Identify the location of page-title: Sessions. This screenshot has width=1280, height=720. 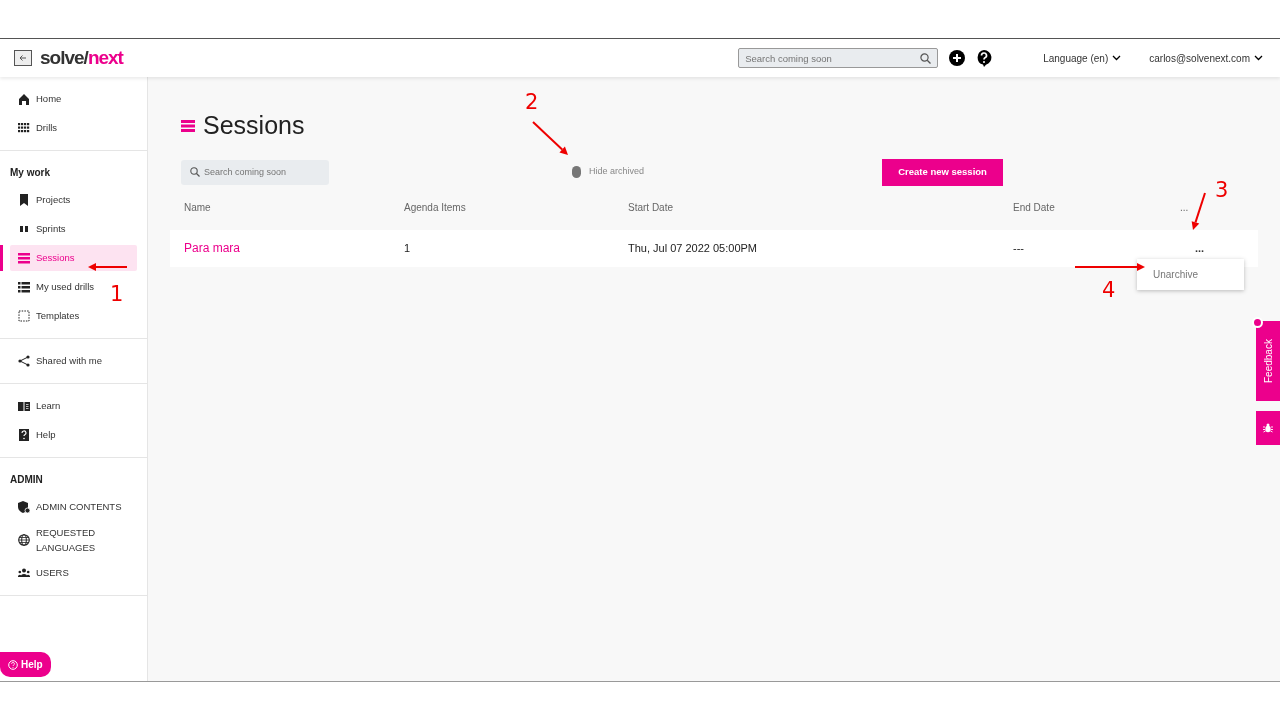
(254, 125).